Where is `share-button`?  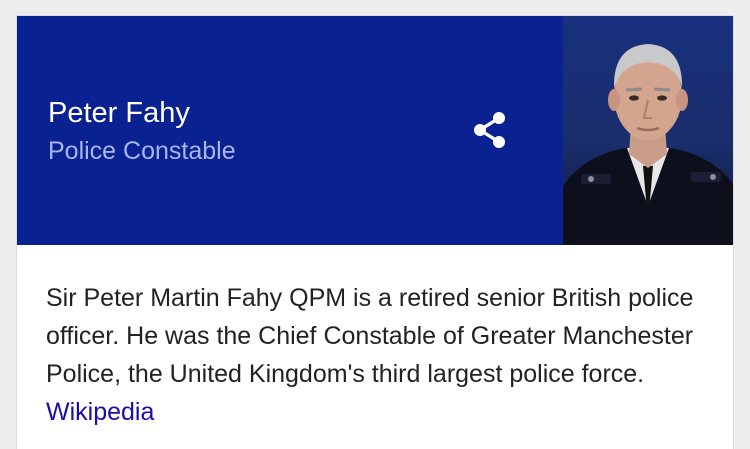 share-button is located at coordinates (490, 130).